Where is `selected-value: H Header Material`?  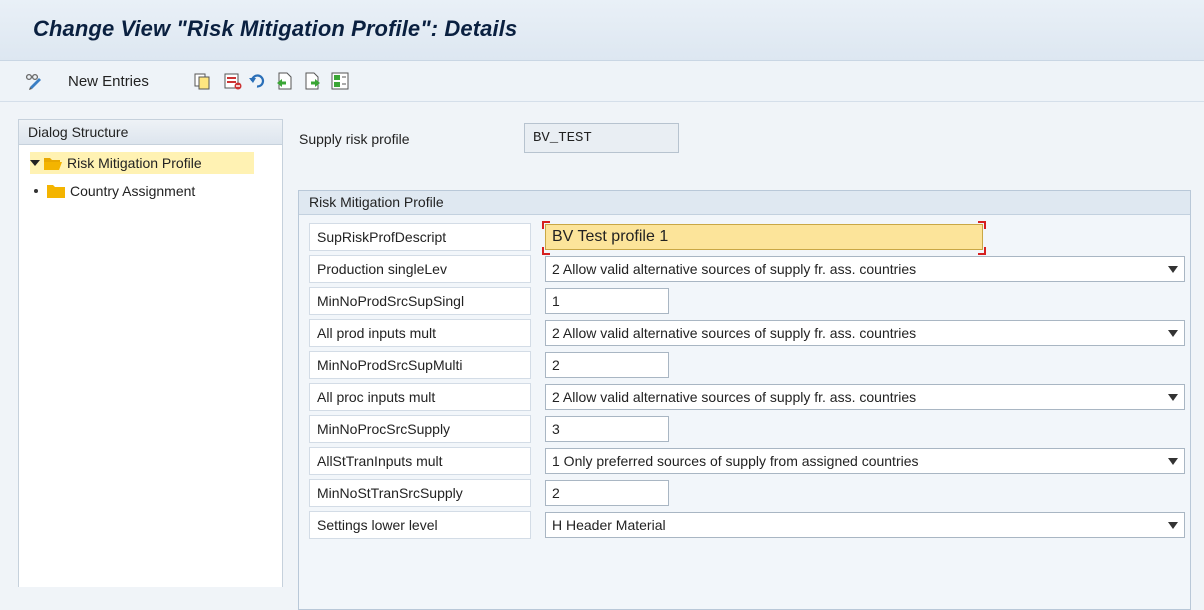
selected-value: H Header Material is located at coordinates (609, 525).